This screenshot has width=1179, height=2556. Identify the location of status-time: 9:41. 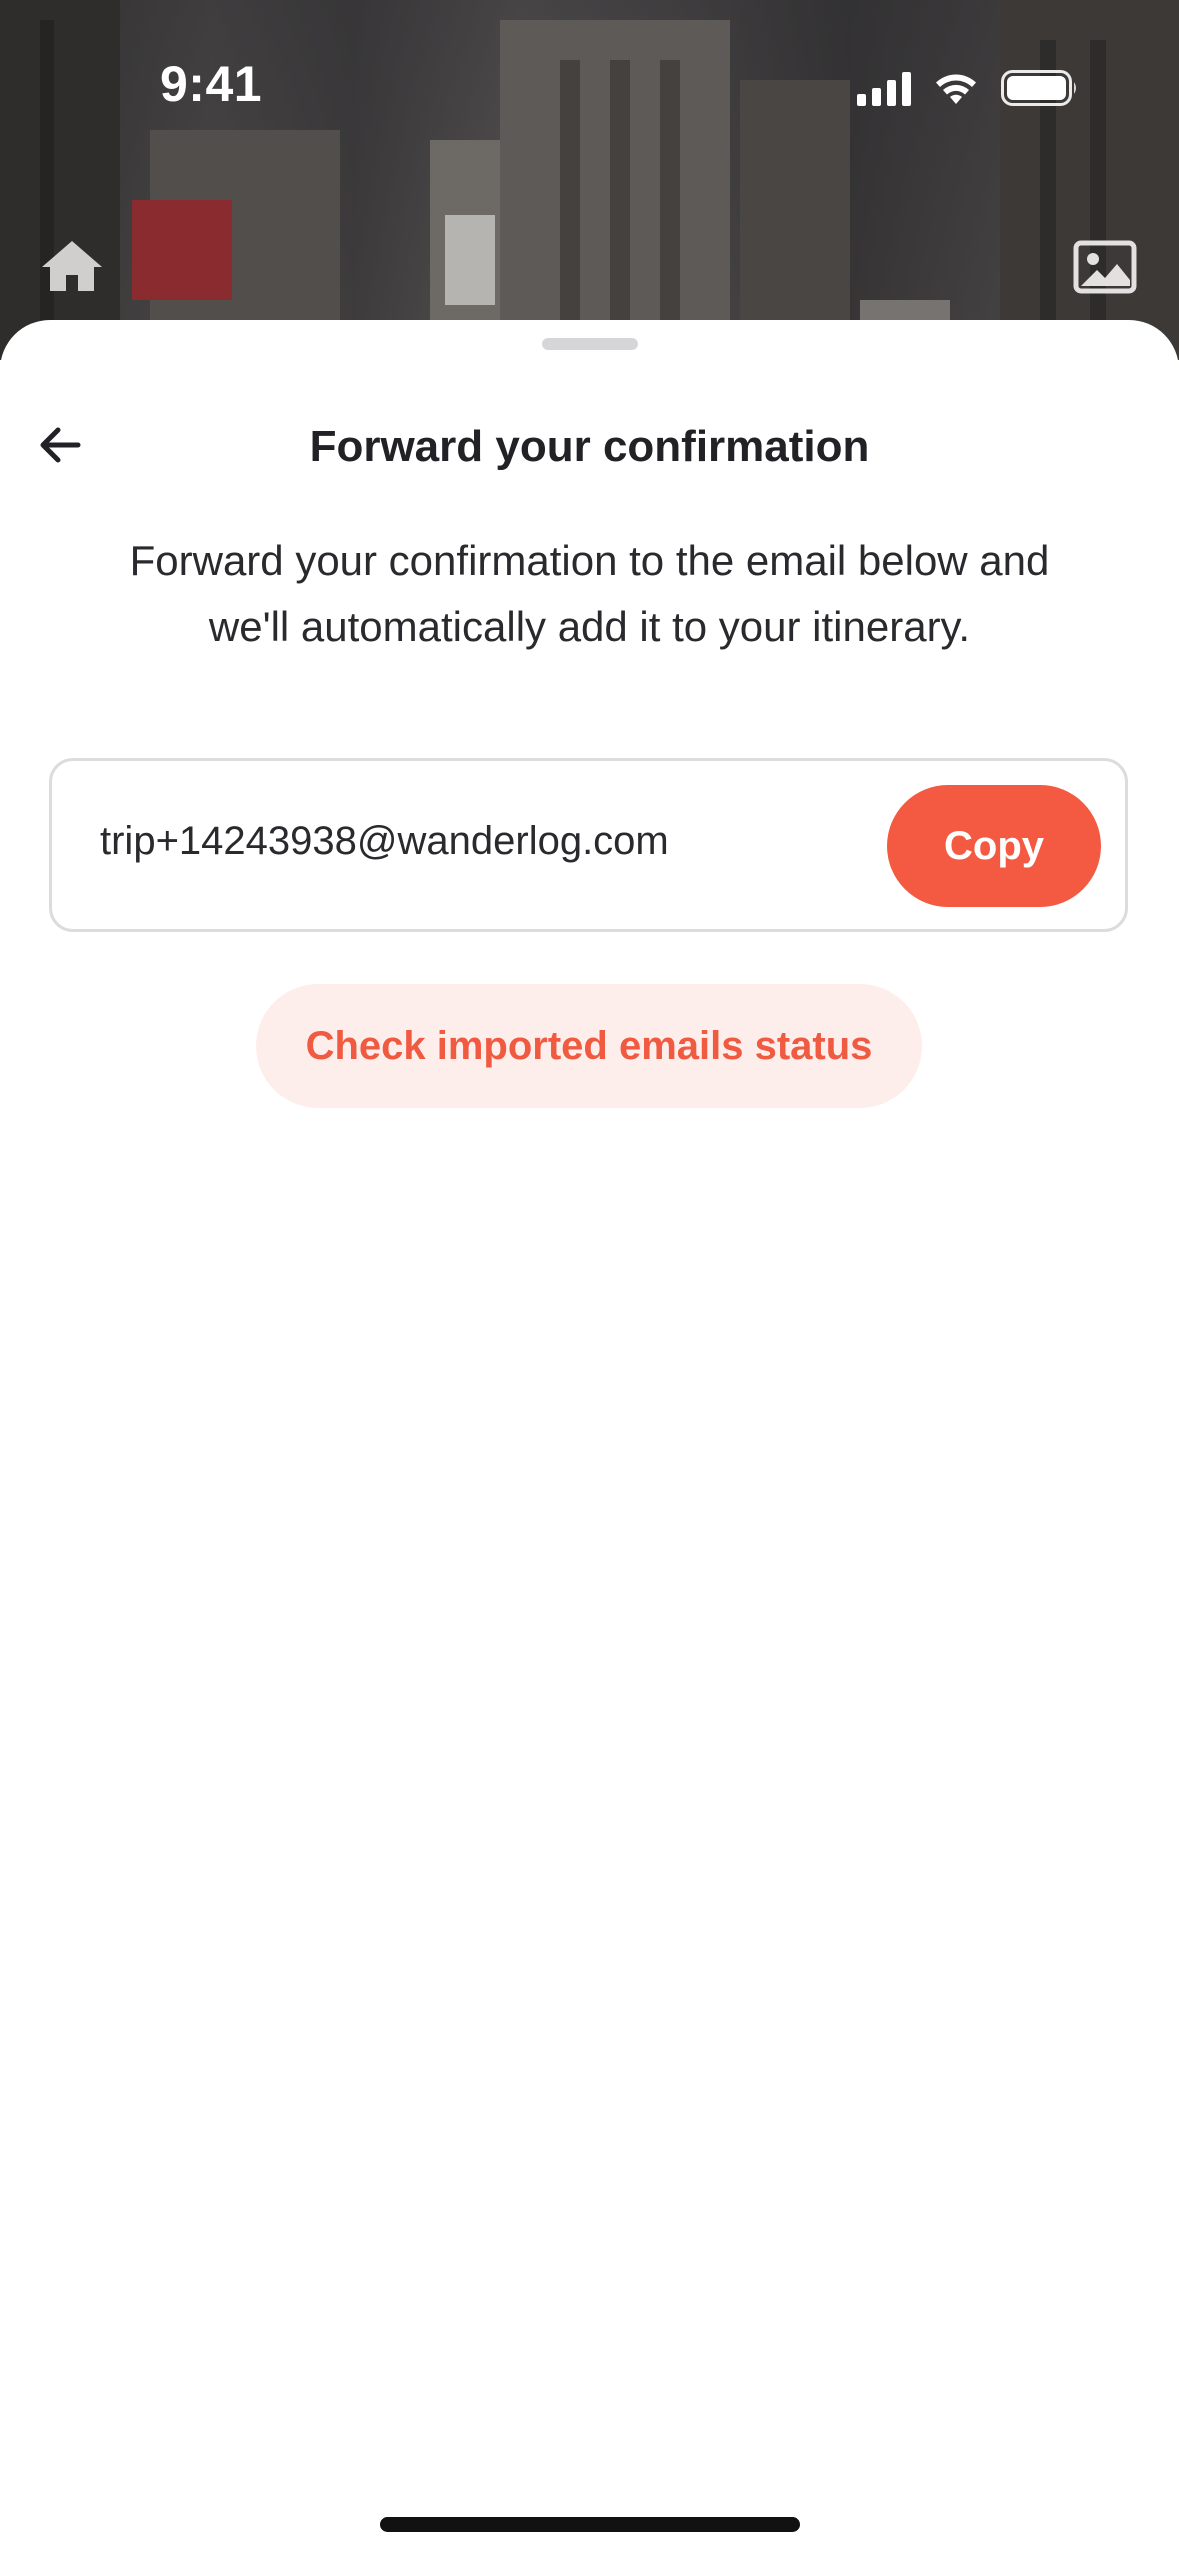
(211, 84).